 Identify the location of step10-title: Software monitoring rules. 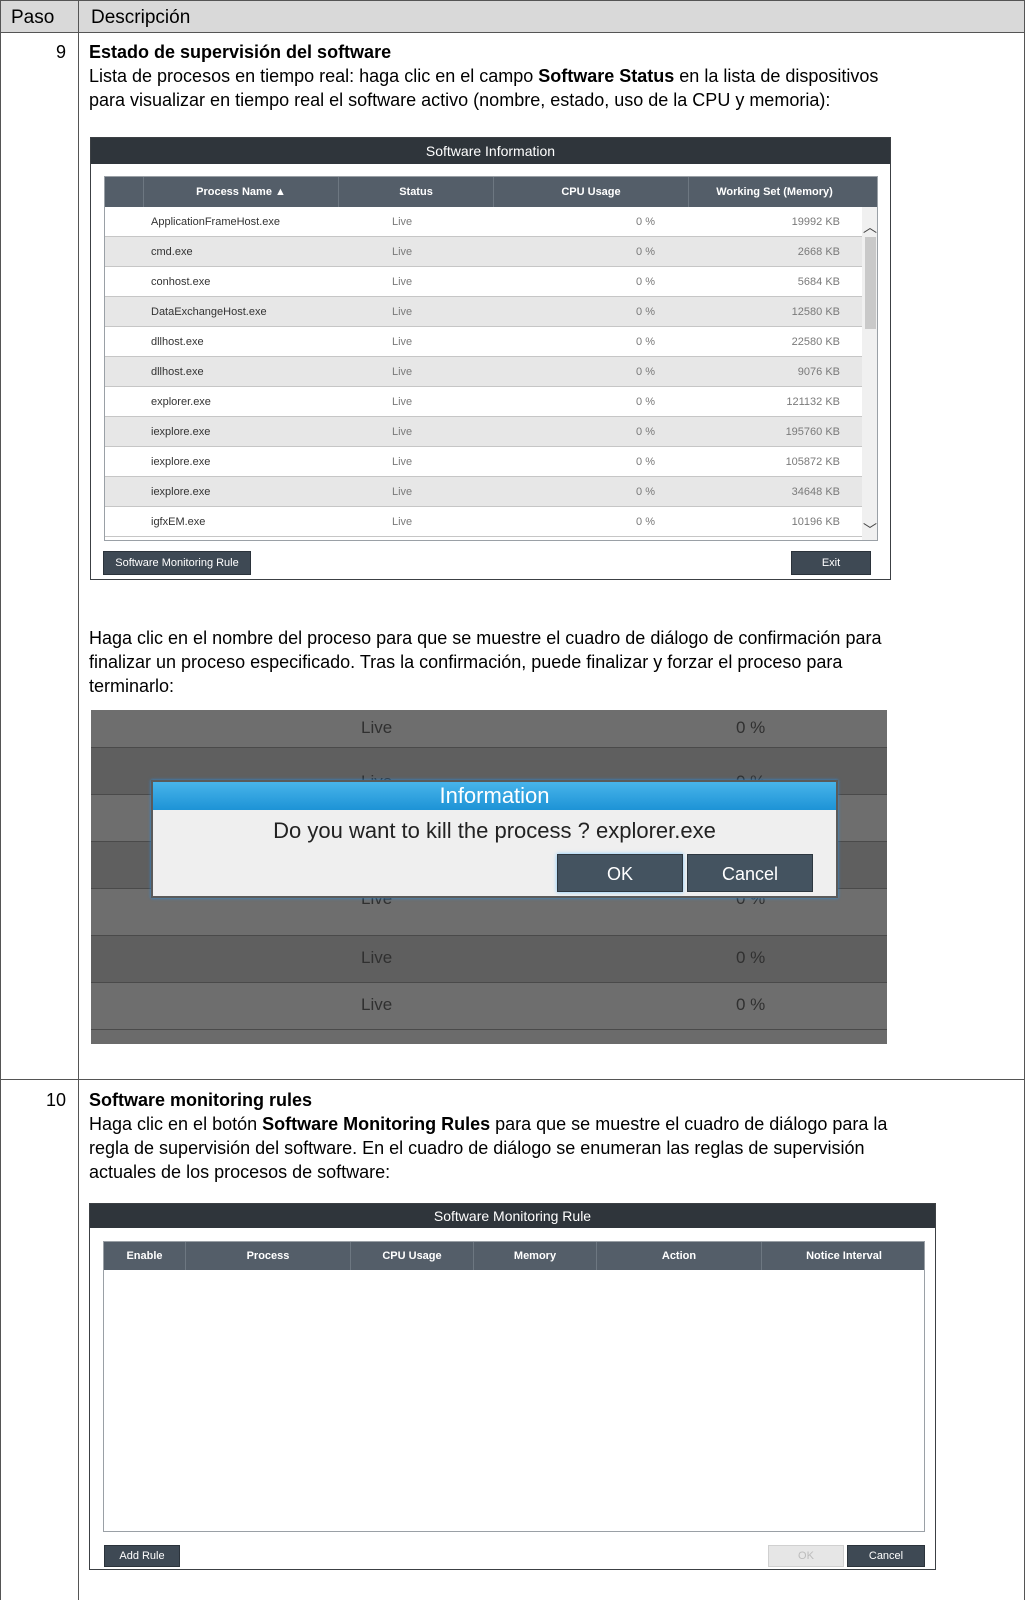
(201, 1100).